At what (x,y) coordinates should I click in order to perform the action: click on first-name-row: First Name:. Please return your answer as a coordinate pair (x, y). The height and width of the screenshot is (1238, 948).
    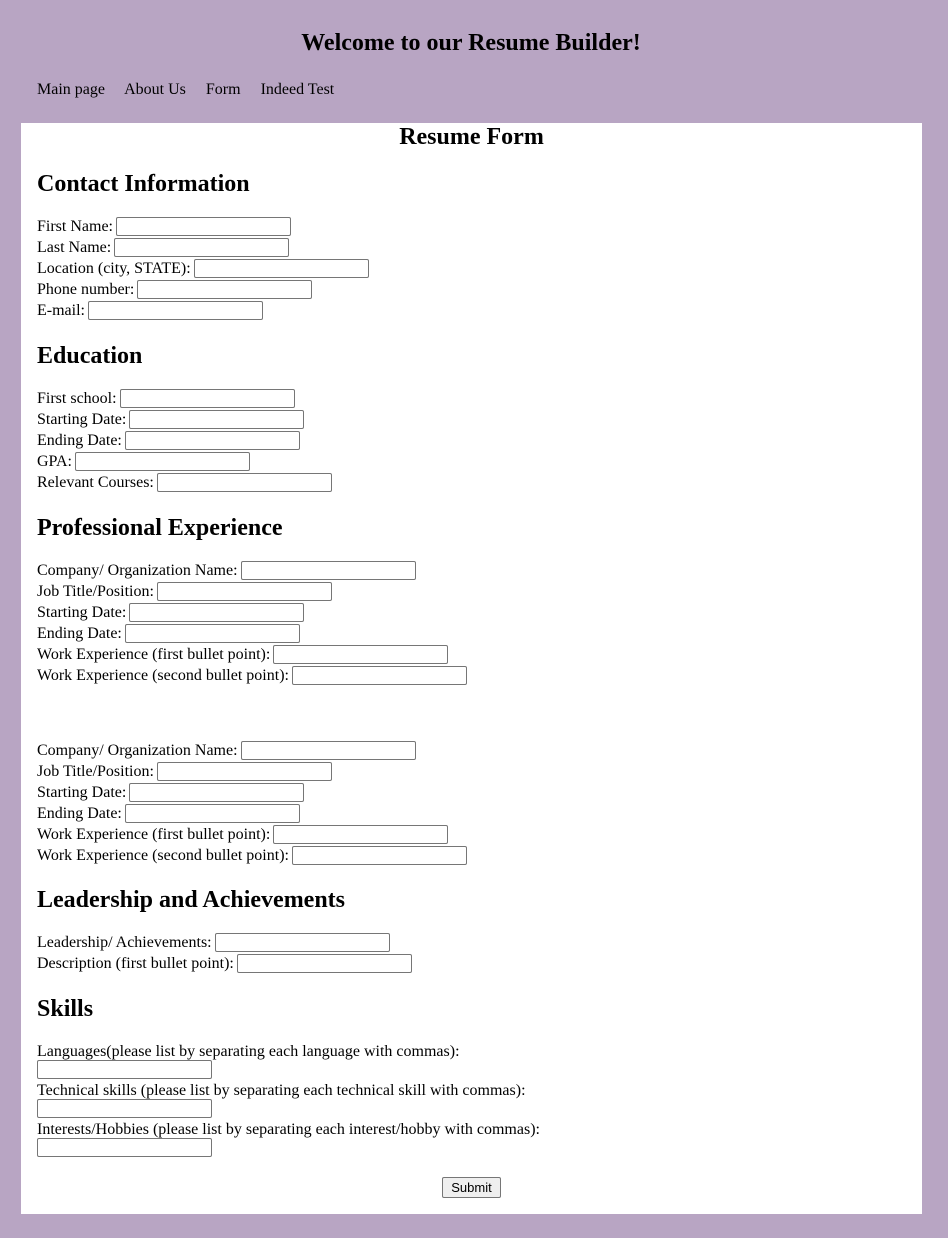
    Looking at the image, I should click on (164, 226).